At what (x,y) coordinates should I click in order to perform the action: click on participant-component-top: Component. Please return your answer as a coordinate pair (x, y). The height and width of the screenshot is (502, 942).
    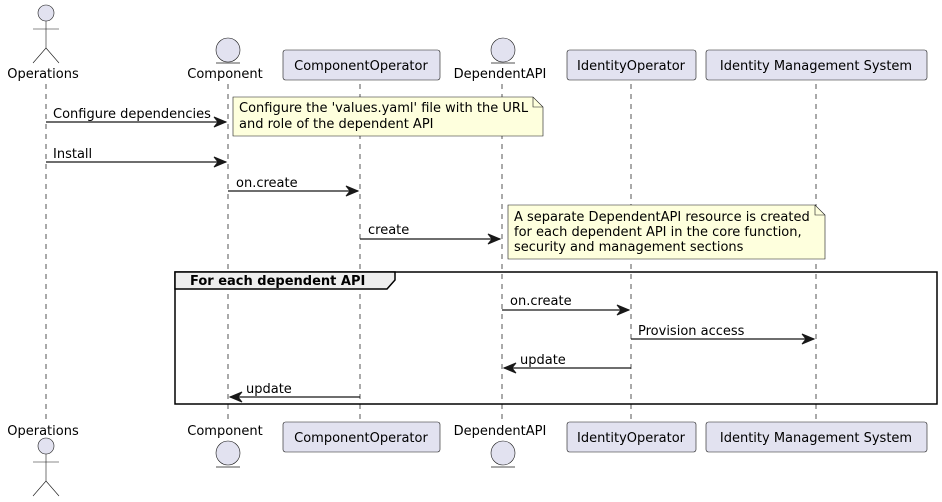
    Looking at the image, I should click on (225, 59).